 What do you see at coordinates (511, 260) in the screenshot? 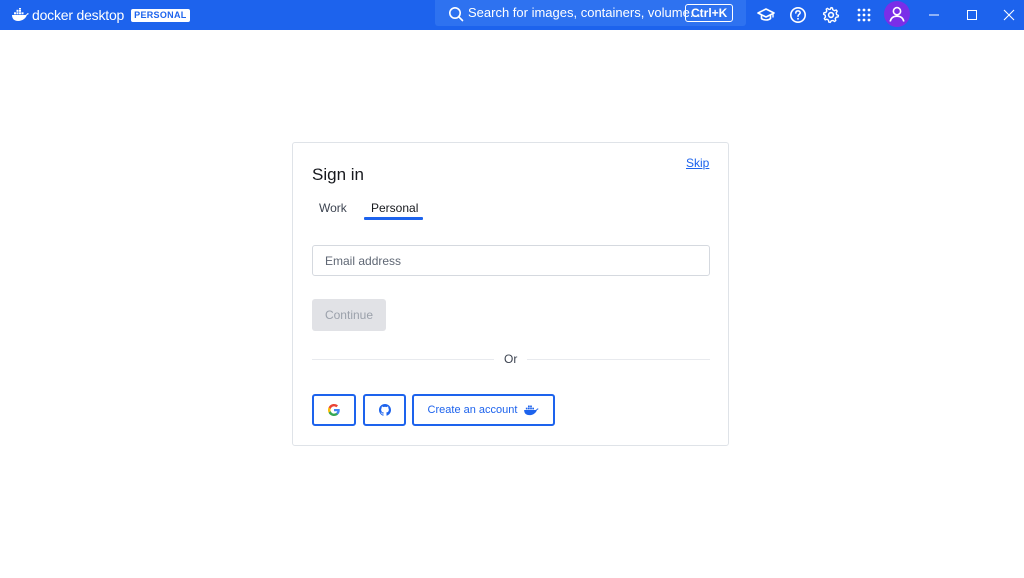
I see `email-field` at bounding box center [511, 260].